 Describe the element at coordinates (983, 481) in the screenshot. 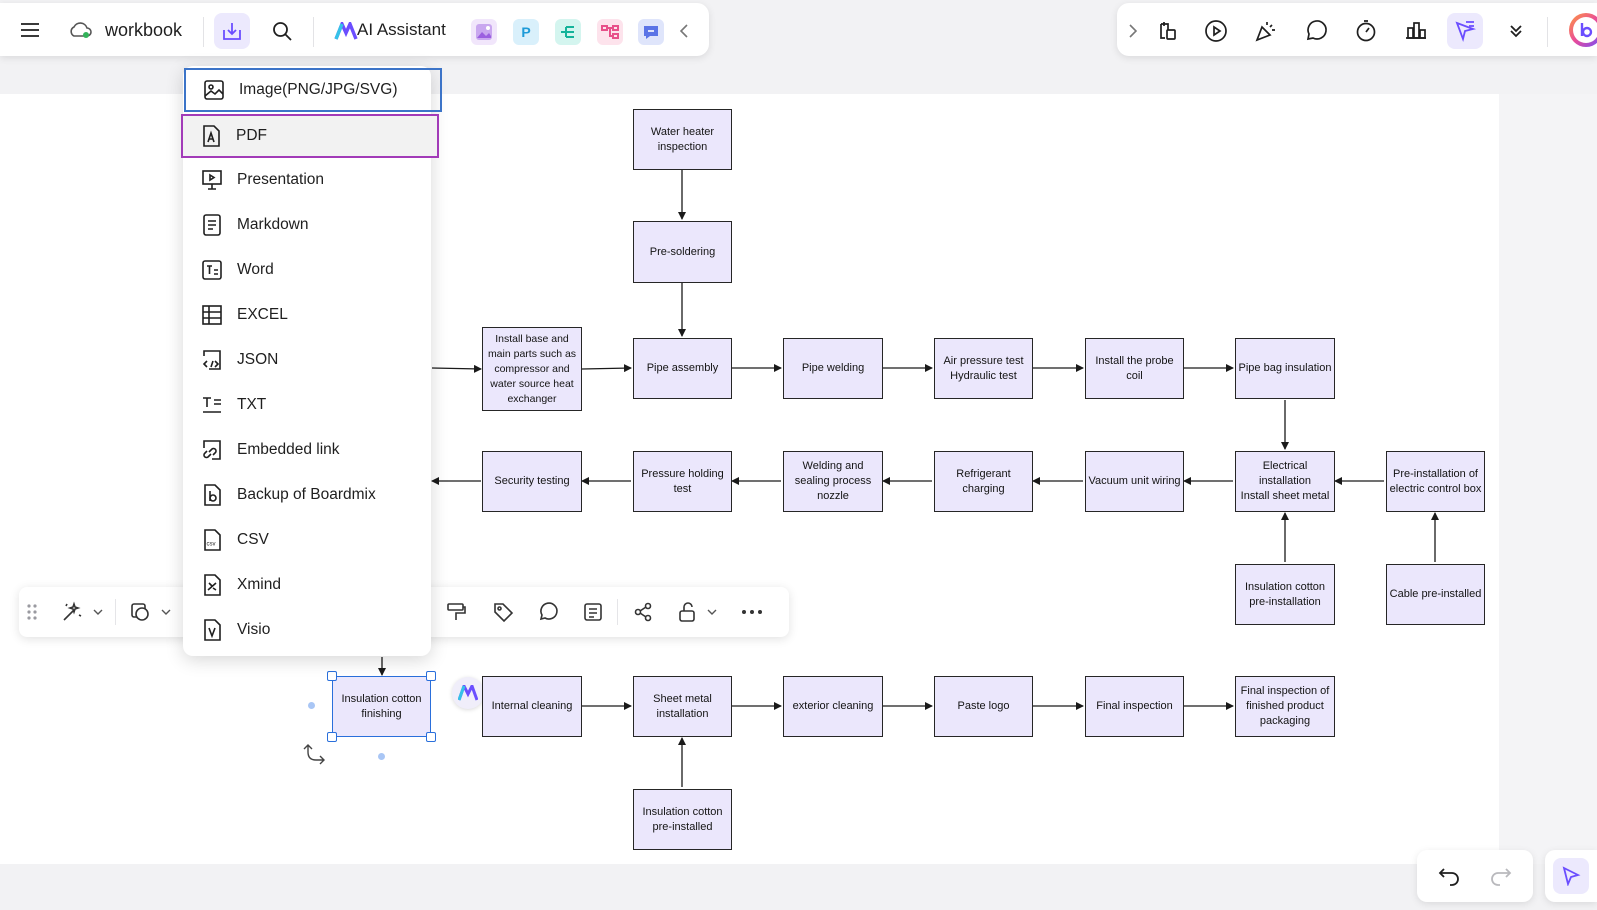

I see `flow-node: Refrigerant charging` at that location.